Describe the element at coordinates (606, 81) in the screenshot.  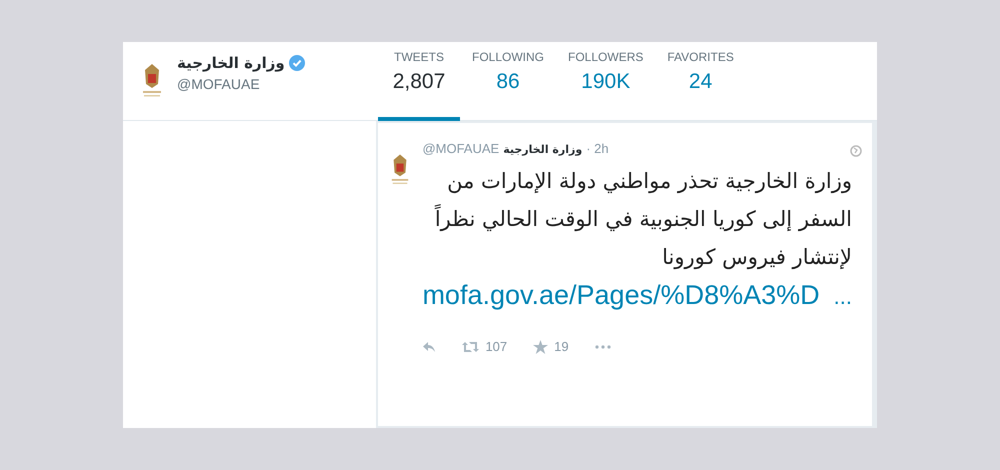
I see `stat-tab: FOLLOWERS 190K` at that location.